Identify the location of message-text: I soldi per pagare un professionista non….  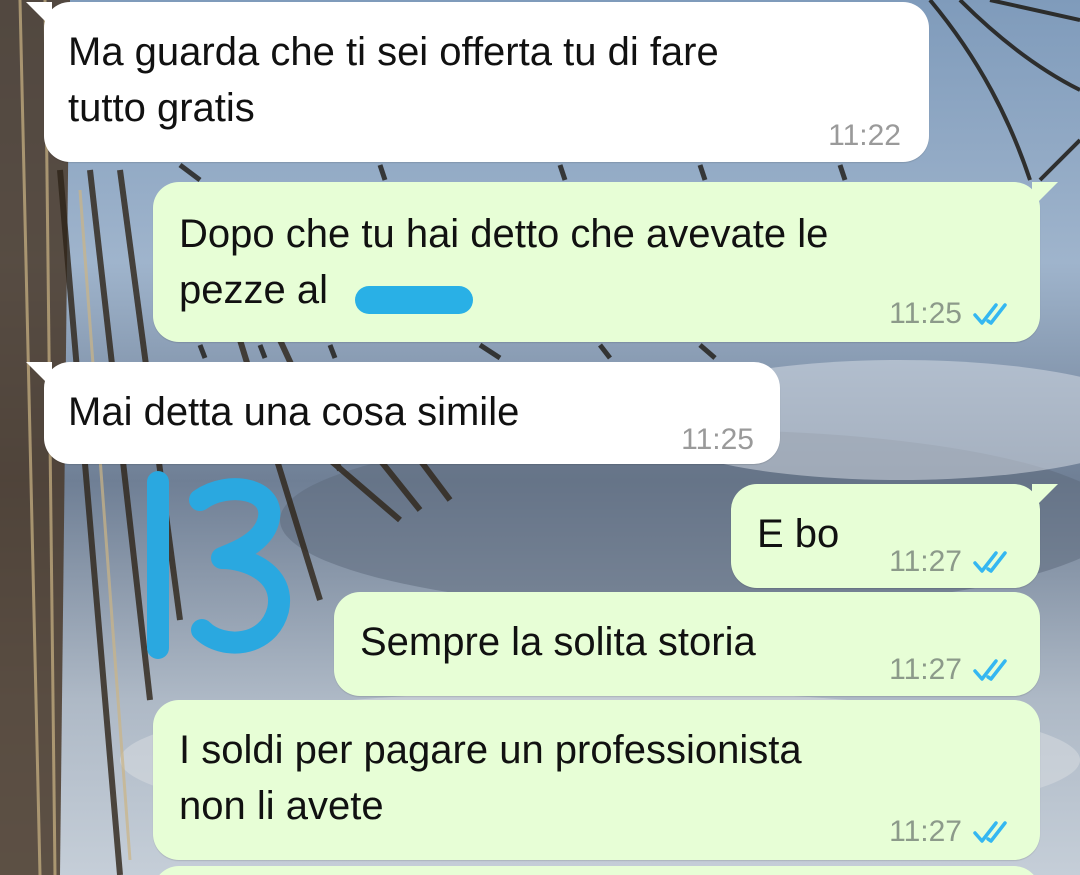
(490, 778).